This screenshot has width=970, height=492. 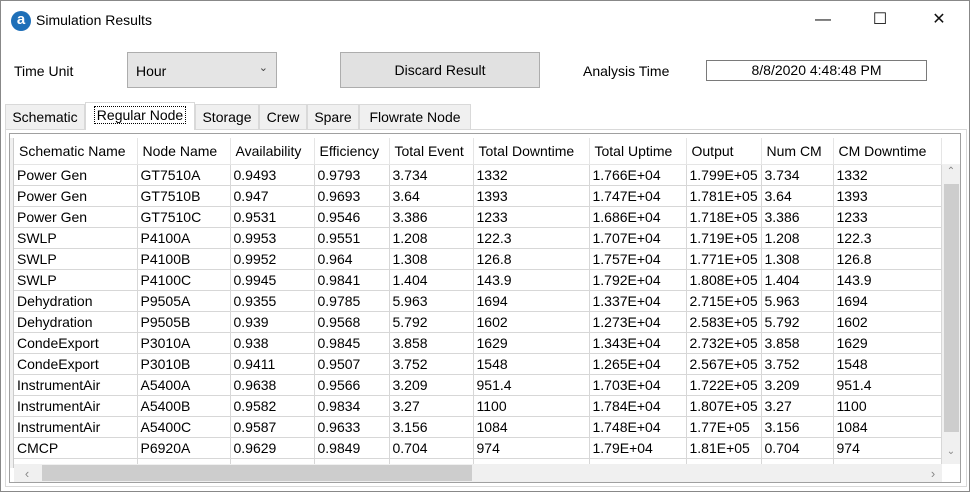 I want to click on table-cell: 0.9582, so click(x=272, y=406).